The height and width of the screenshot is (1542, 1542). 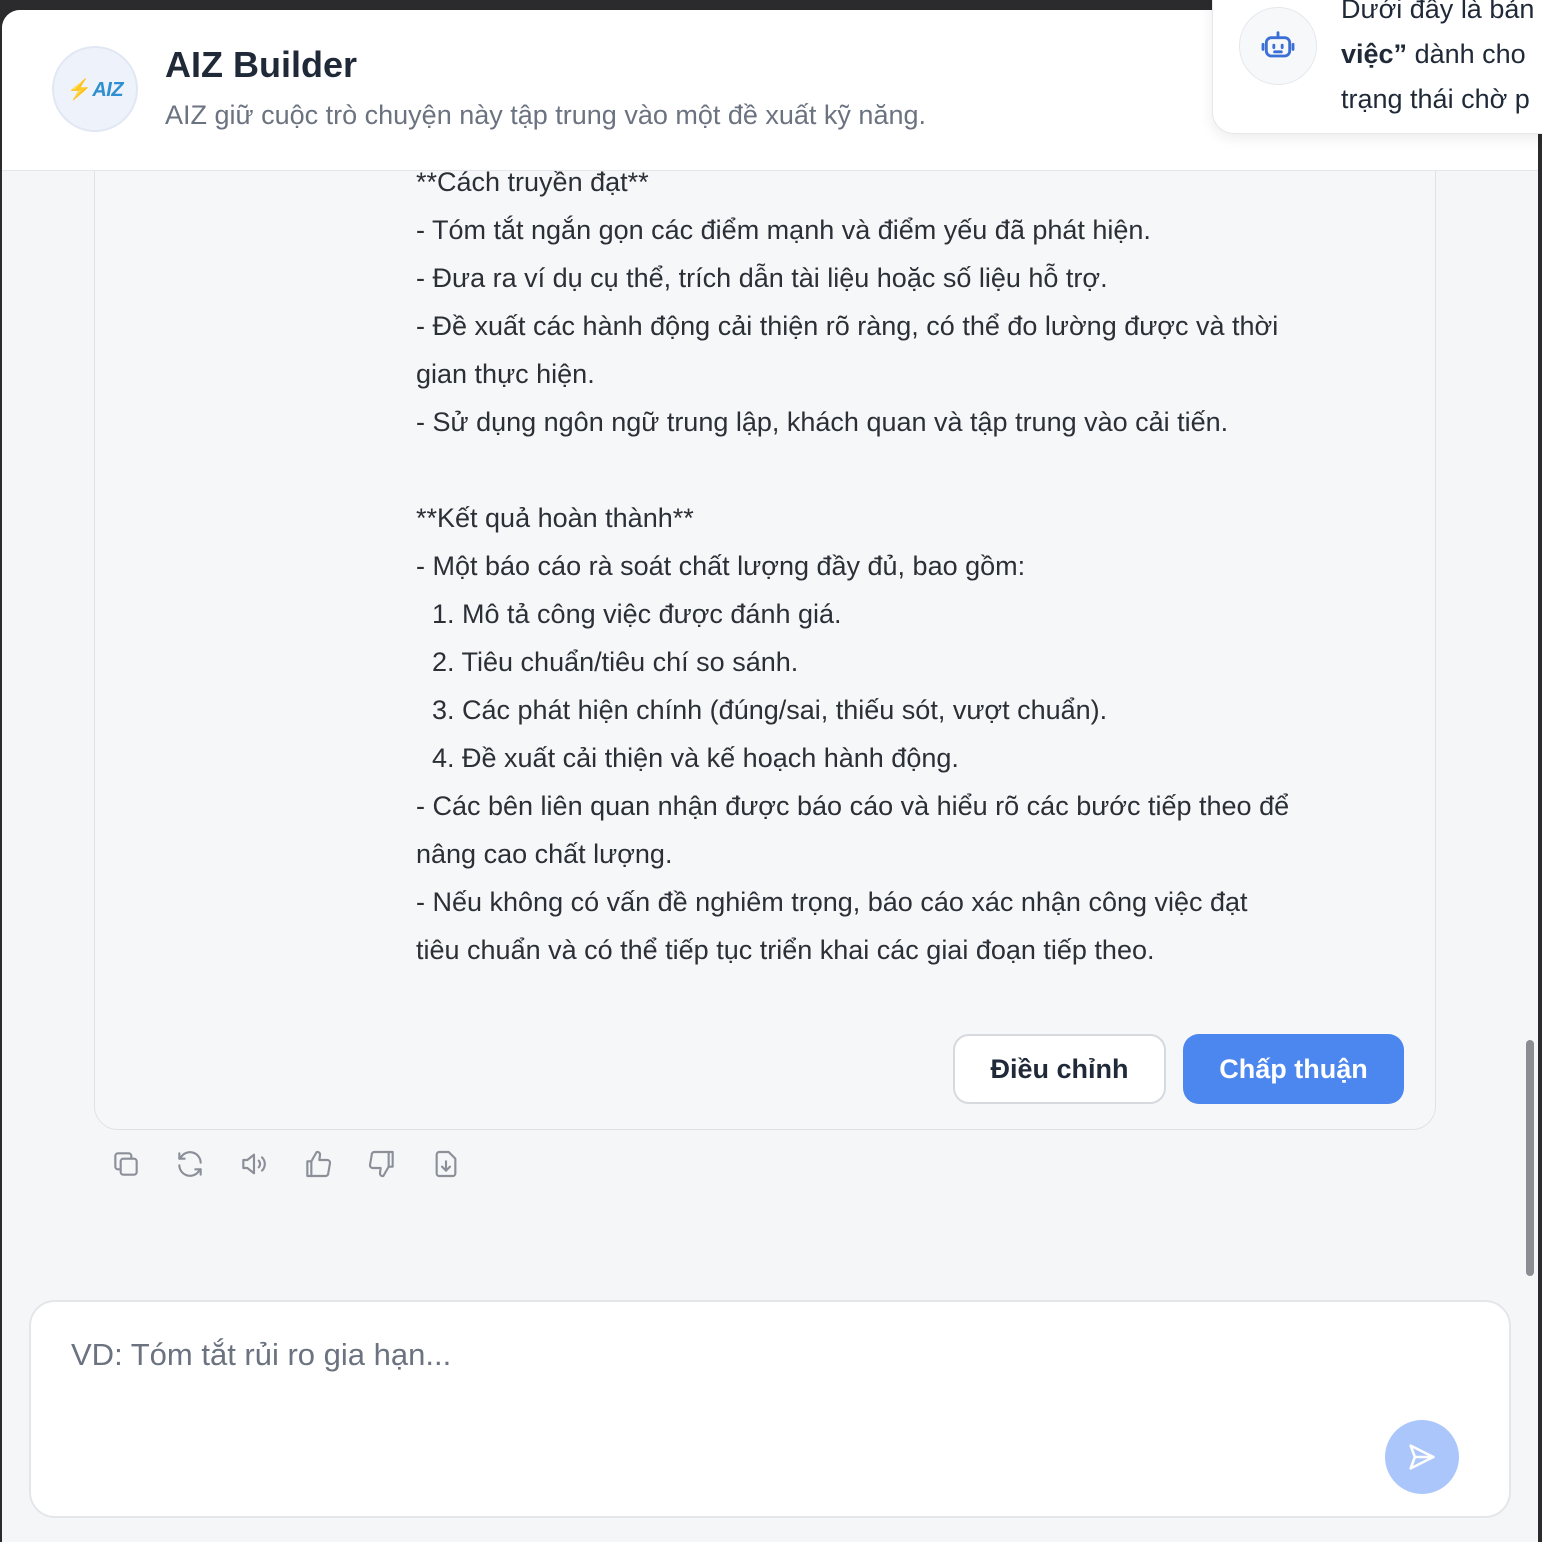 I want to click on thumbs-down-icon, so click(x=382, y=1164).